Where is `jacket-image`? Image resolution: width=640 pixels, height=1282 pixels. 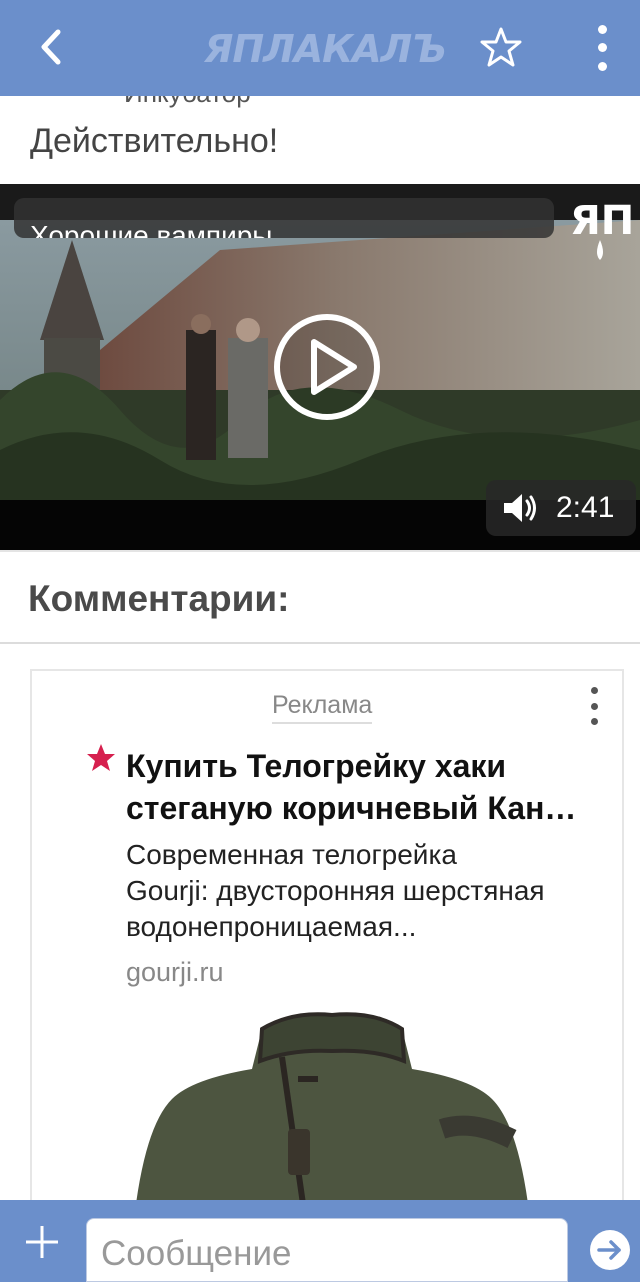 jacket-image is located at coordinates (332, 1119).